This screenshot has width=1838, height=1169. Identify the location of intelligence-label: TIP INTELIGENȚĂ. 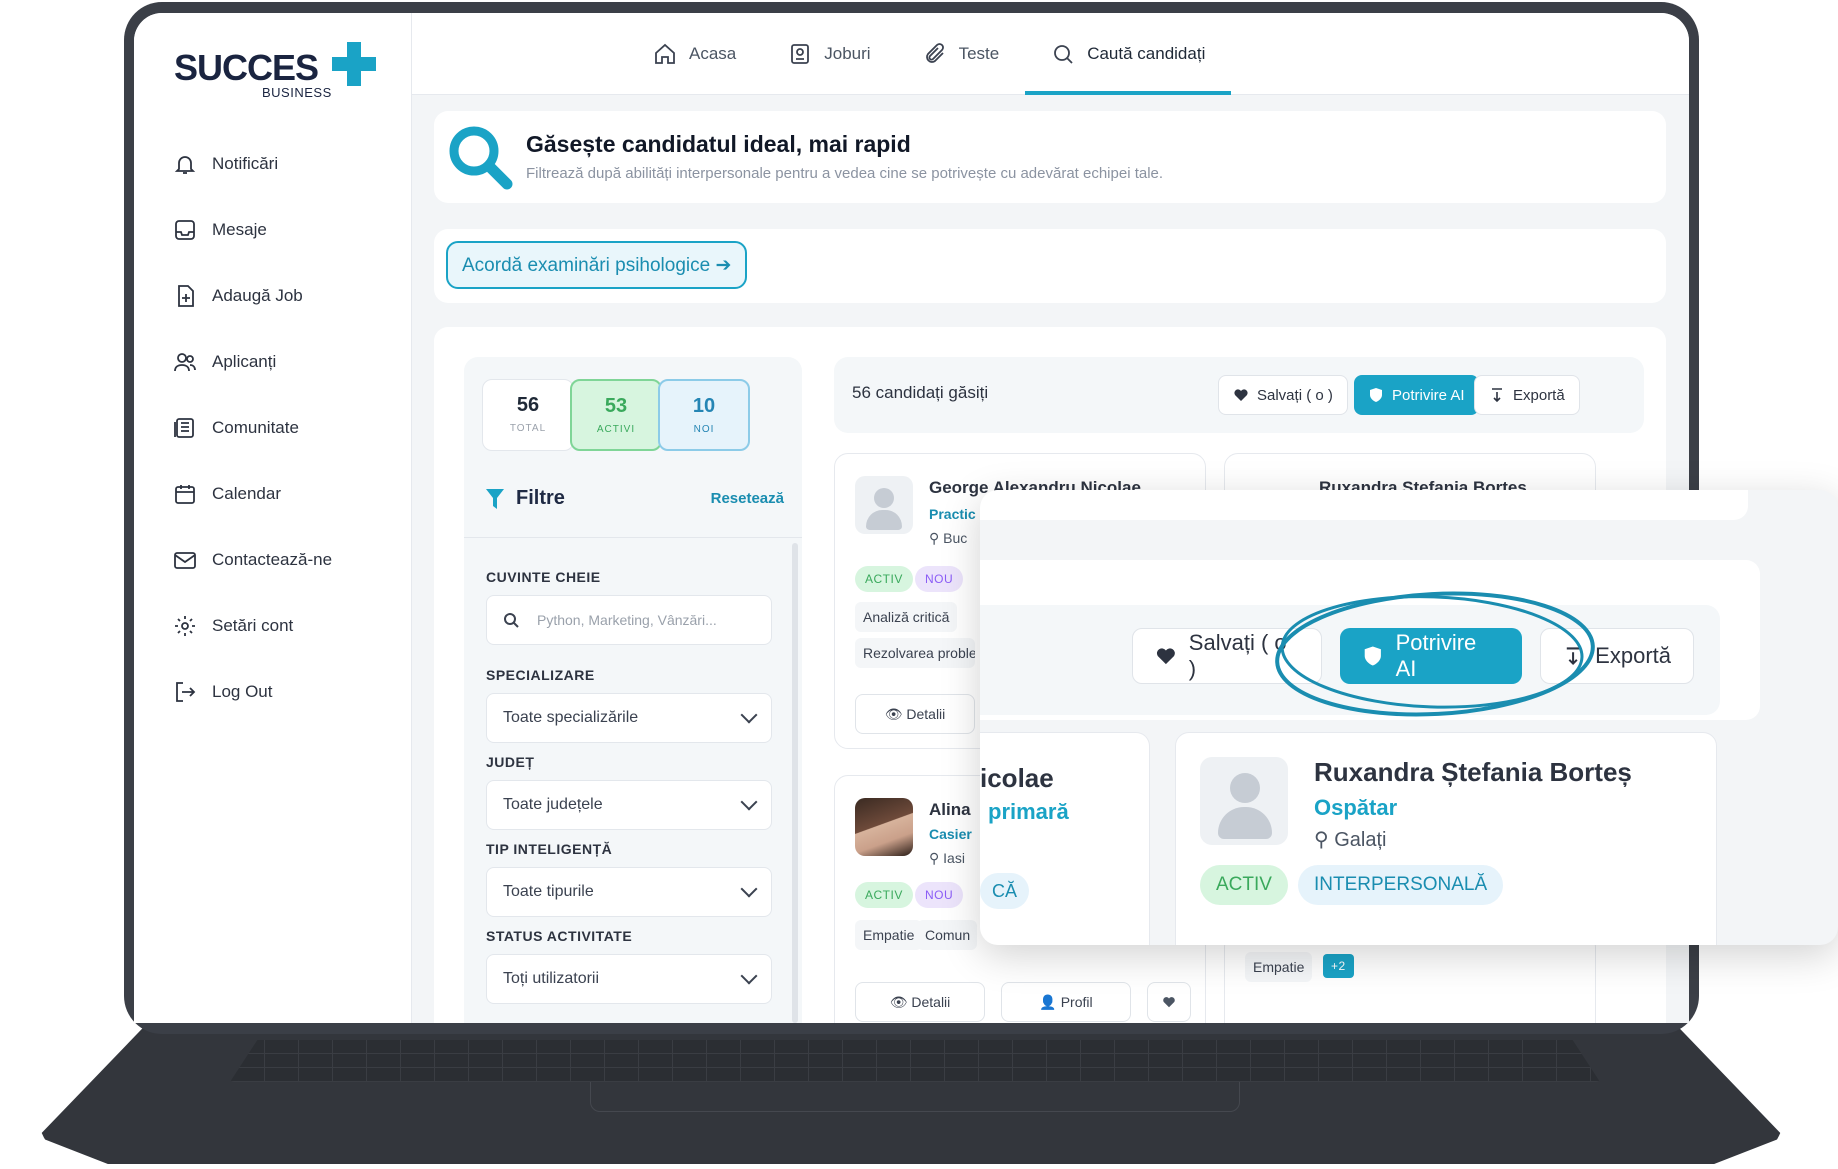
(549, 849).